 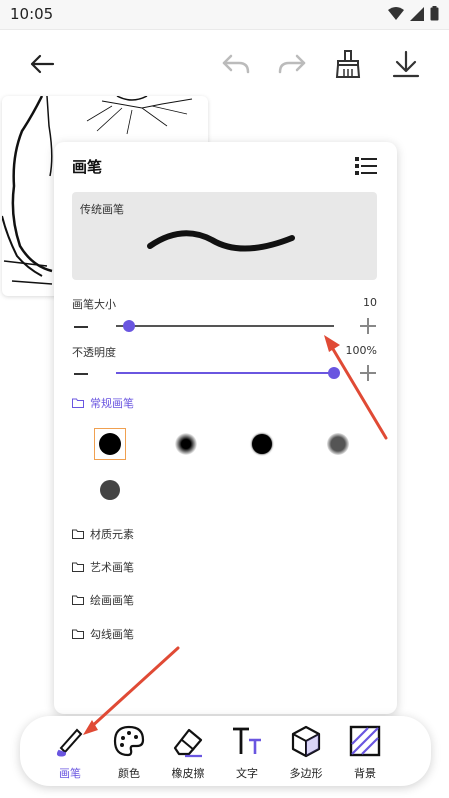 I want to click on undo-icon, so click(x=236, y=64).